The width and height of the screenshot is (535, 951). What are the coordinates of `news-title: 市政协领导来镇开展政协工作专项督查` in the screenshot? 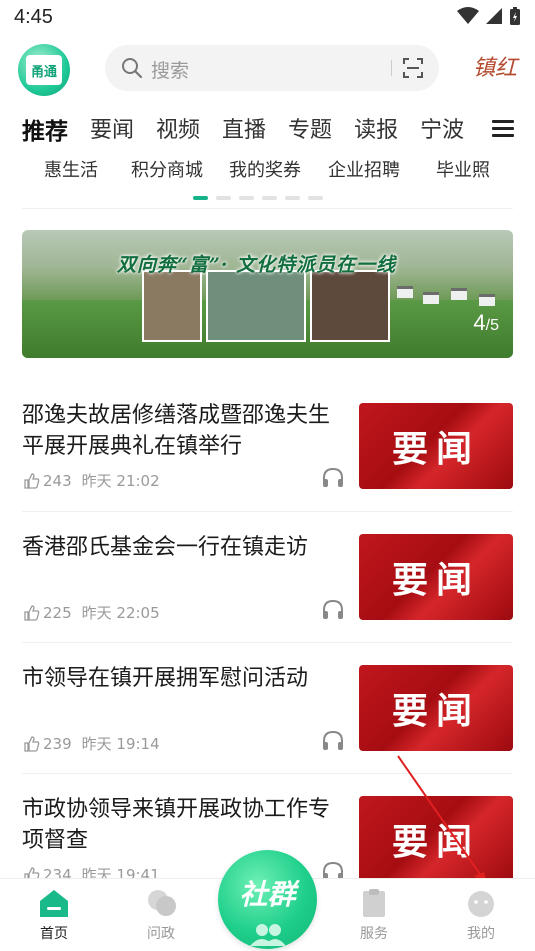 It's located at (176, 825).